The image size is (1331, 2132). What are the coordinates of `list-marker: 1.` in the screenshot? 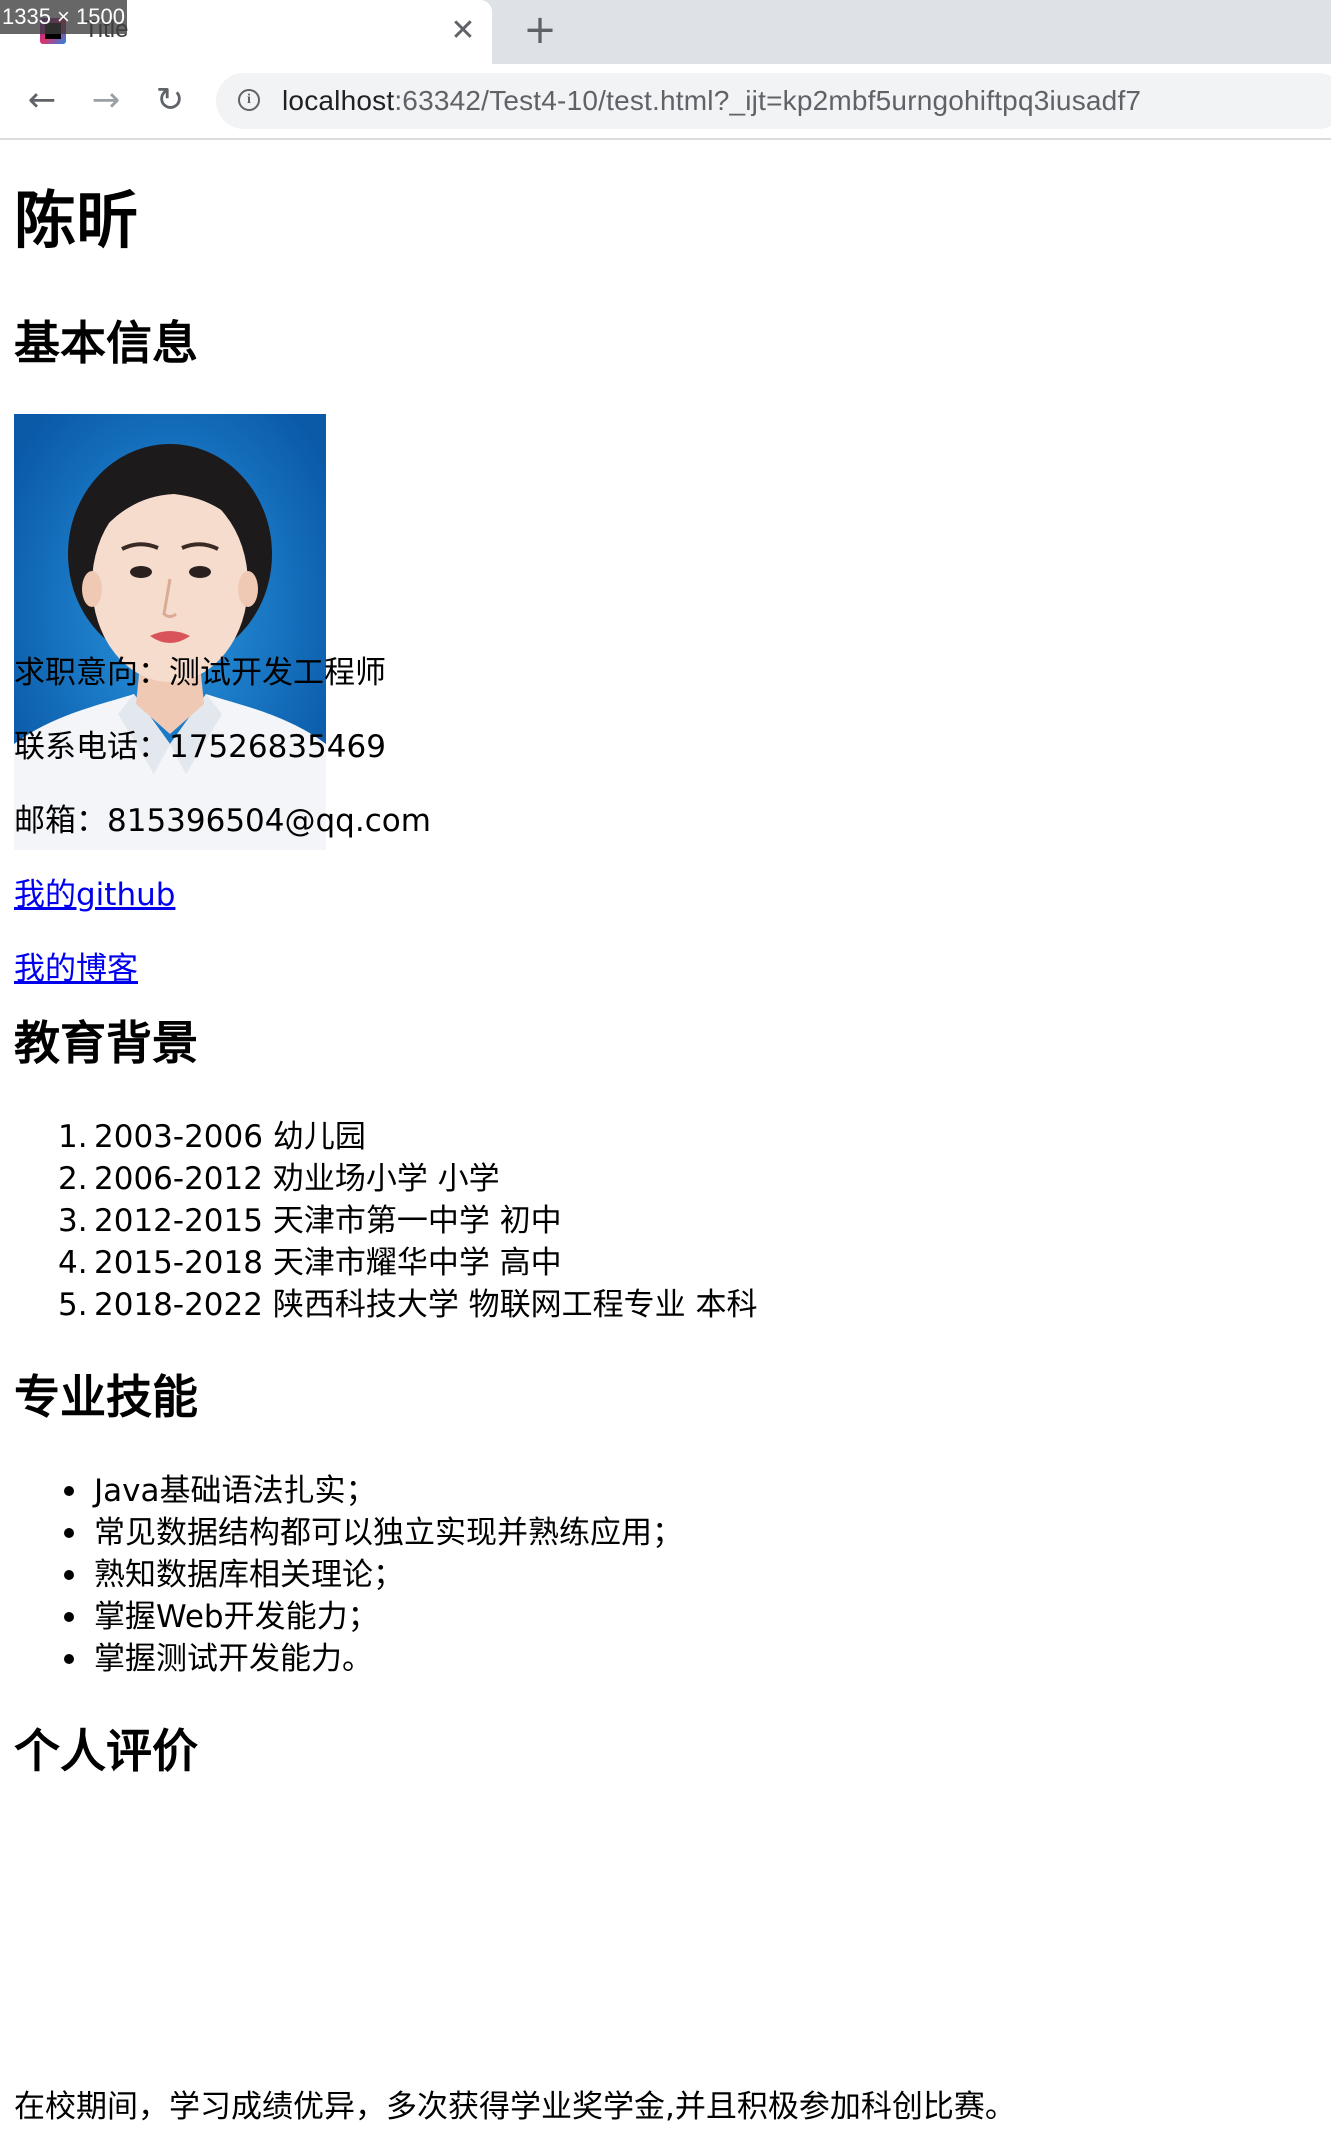 It's located at (73, 1137).